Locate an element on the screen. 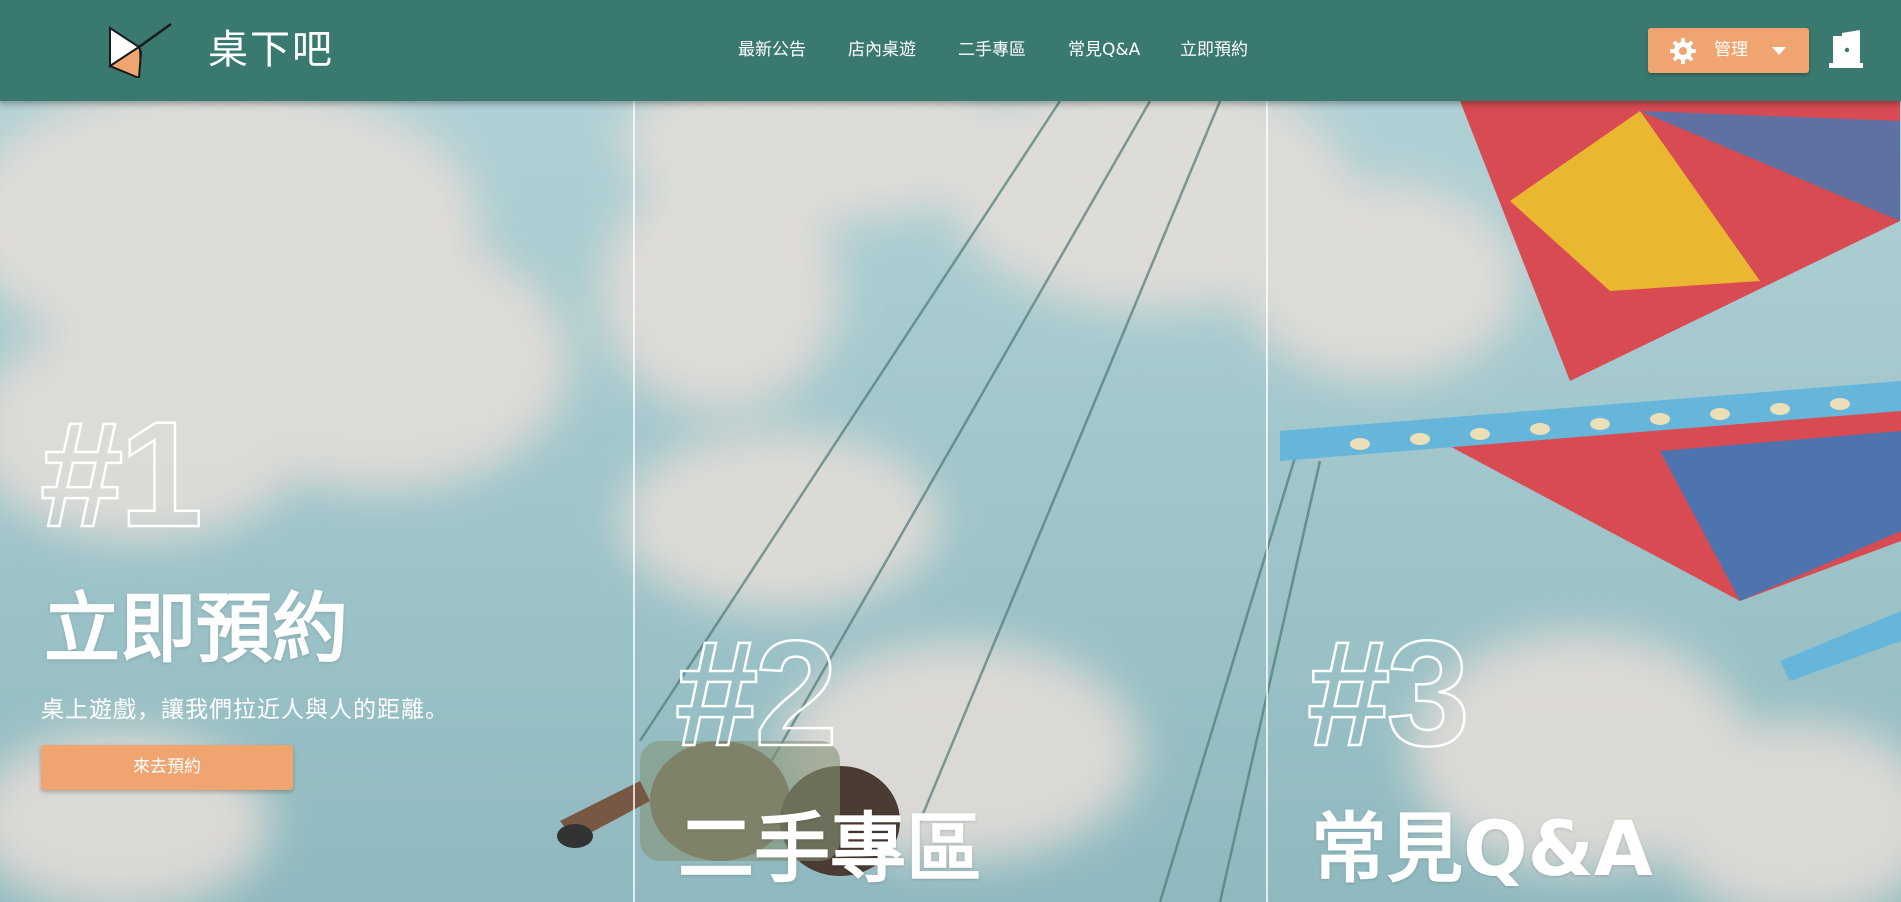 The image size is (1901, 902). gear-icon is located at coordinates (1683, 51).